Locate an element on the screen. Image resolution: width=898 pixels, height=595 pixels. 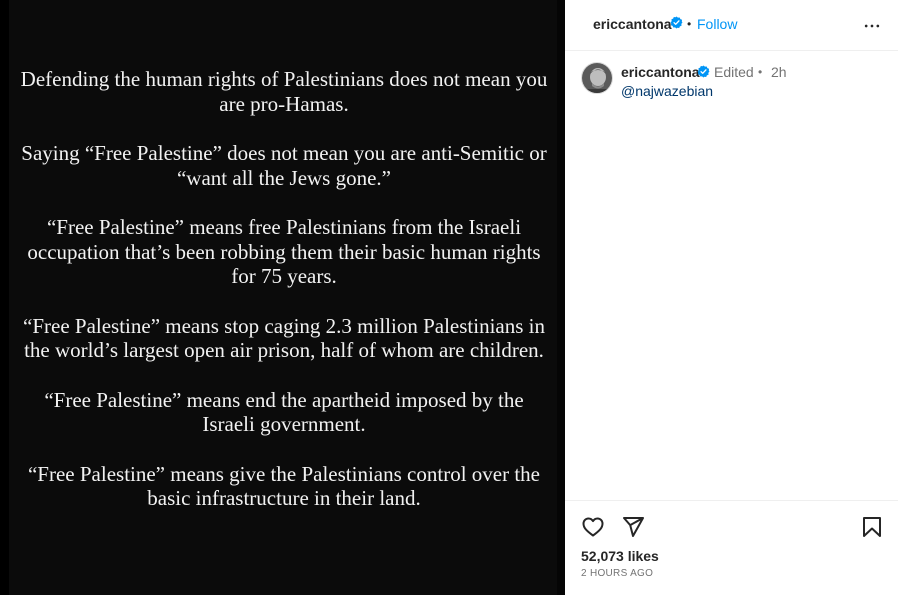
follow-button: Follow is located at coordinates (717, 24).